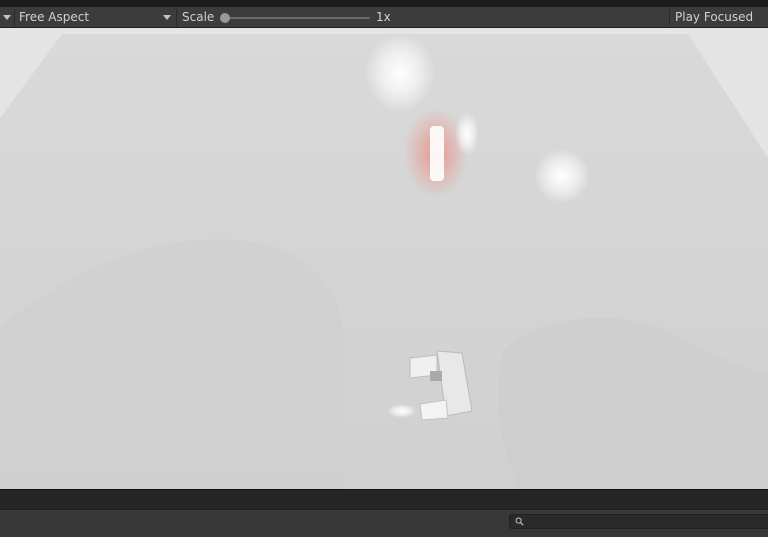 The image size is (768, 537). I want to click on status-bar, so click(384, 499).